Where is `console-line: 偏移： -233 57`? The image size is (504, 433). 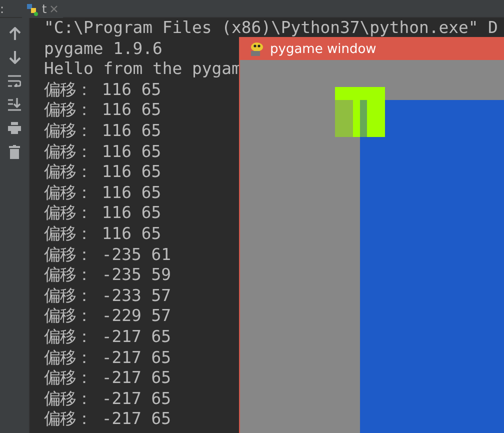
console-line: 偏移： -233 57 is located at coordinates (107, 296).